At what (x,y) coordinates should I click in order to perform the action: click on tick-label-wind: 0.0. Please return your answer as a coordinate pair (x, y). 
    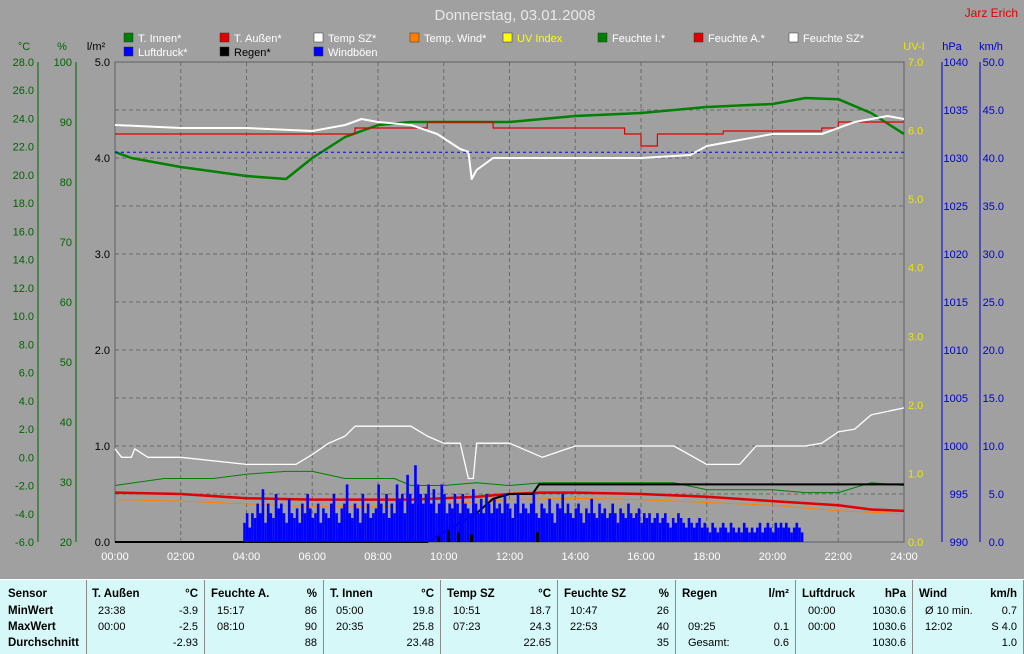
    Looking at the image, I should click on (996, 543).